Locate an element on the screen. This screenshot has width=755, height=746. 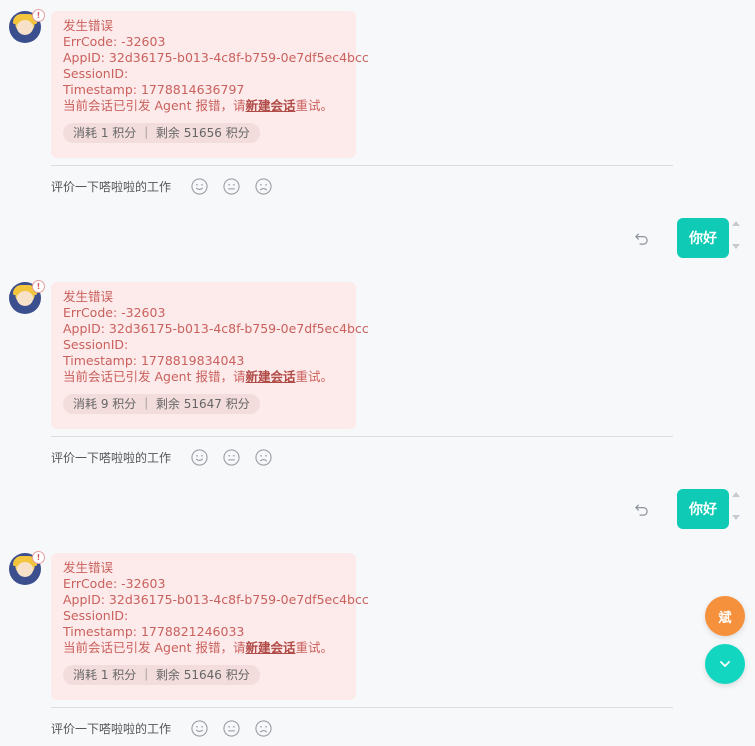
assistant-fab-button: 斌 is located at coordinates (725, 616).